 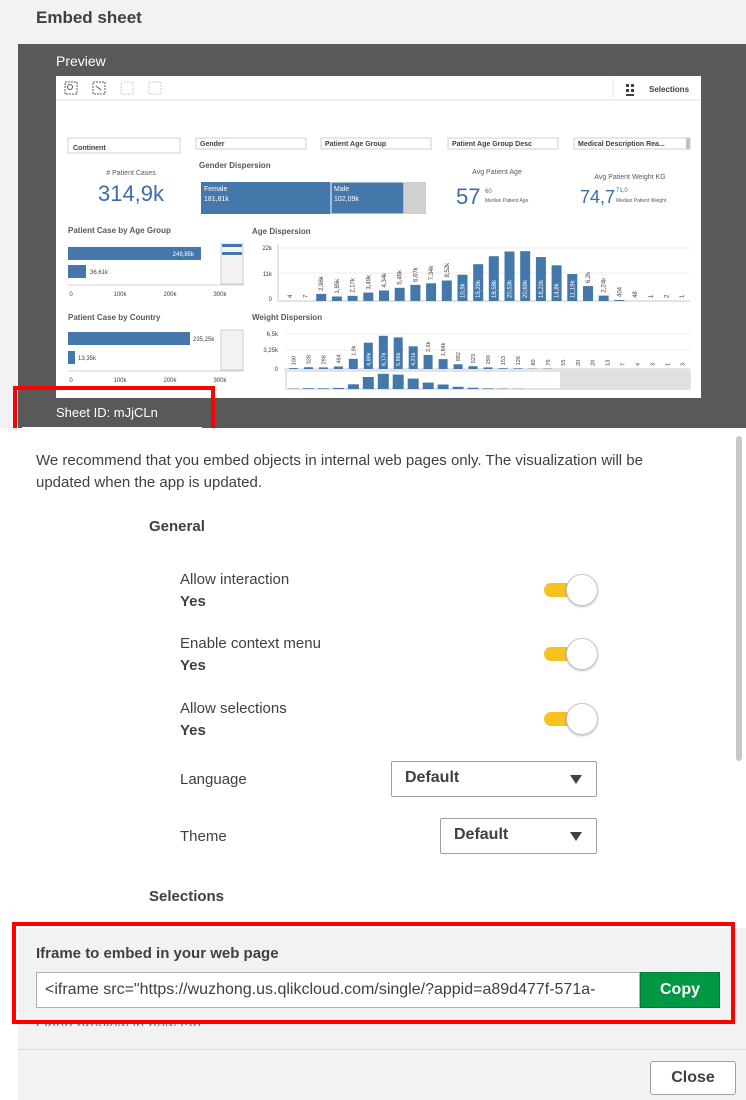 I want to click on age-bars-label: 2,96k, so click(x=322, y=283).